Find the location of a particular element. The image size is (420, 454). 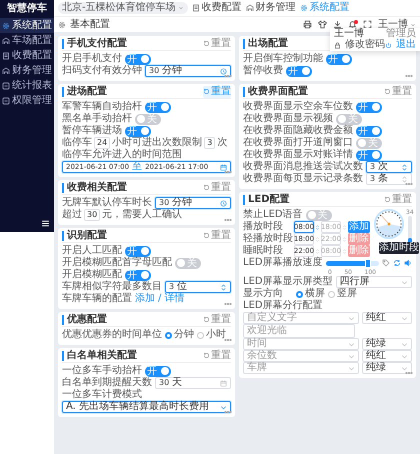

setting-label: 在收费界面显示视频 is located at coordinates (288, 118).